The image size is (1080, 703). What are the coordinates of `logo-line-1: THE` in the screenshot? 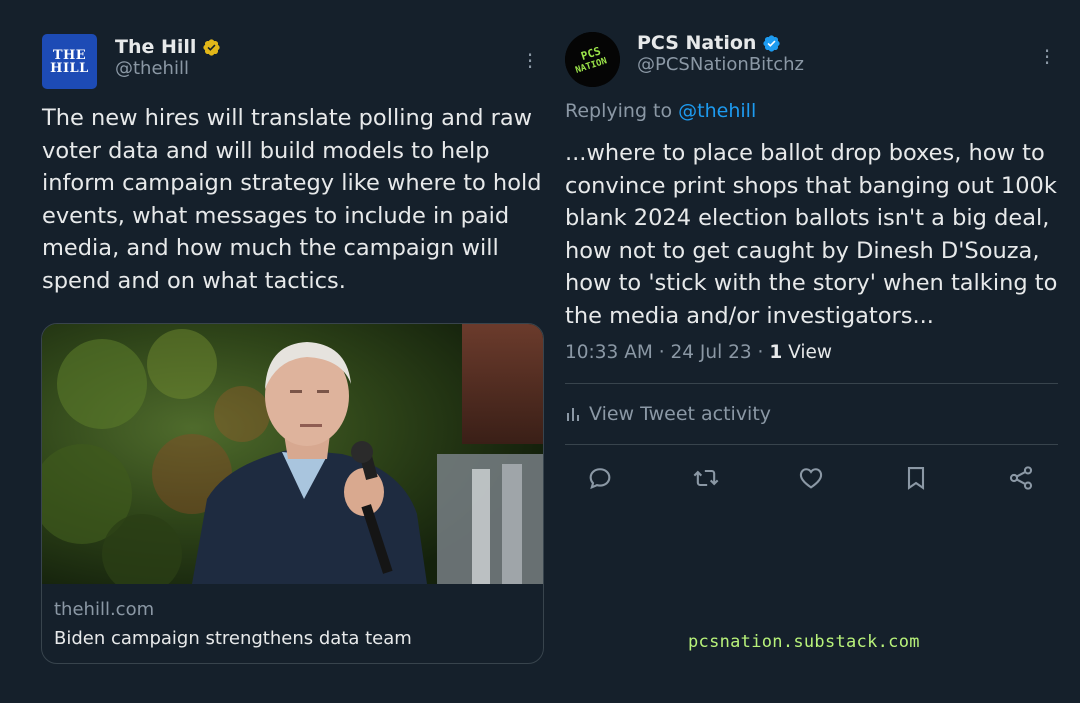 It's located at (69, 55).